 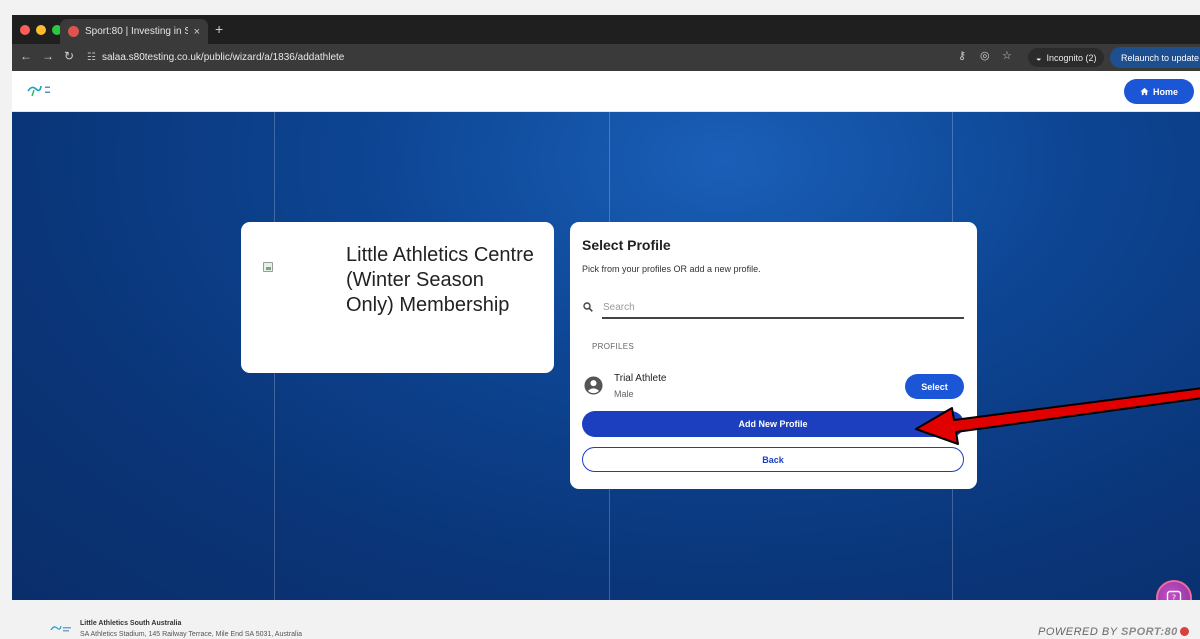 What do you see at coordinates (91, 57) in the screenshot?
I see `site-settings-icon: ☷` at bounding box center [91, 57].